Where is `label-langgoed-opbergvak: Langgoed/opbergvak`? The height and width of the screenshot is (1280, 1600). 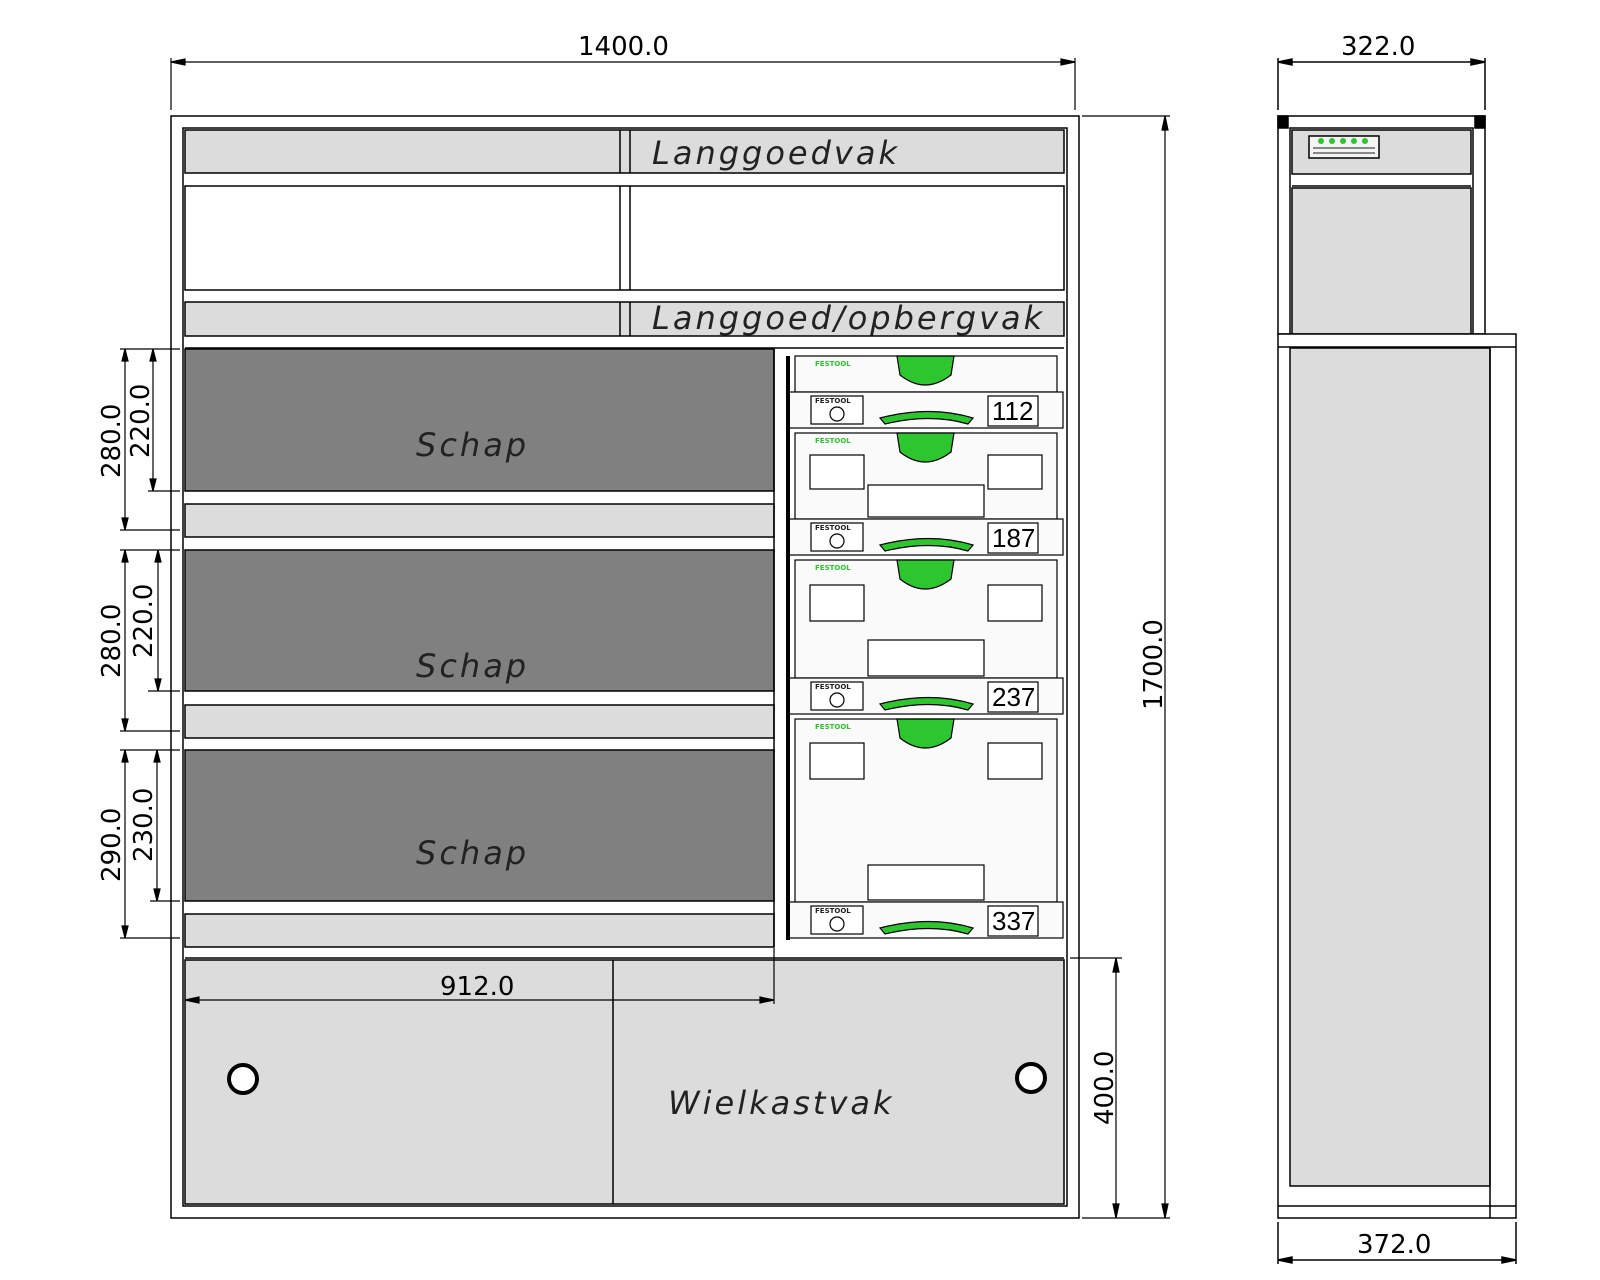 label-langgoed-opbergvak: Langgoed/opbergvak is located at coordinates (848, 318).